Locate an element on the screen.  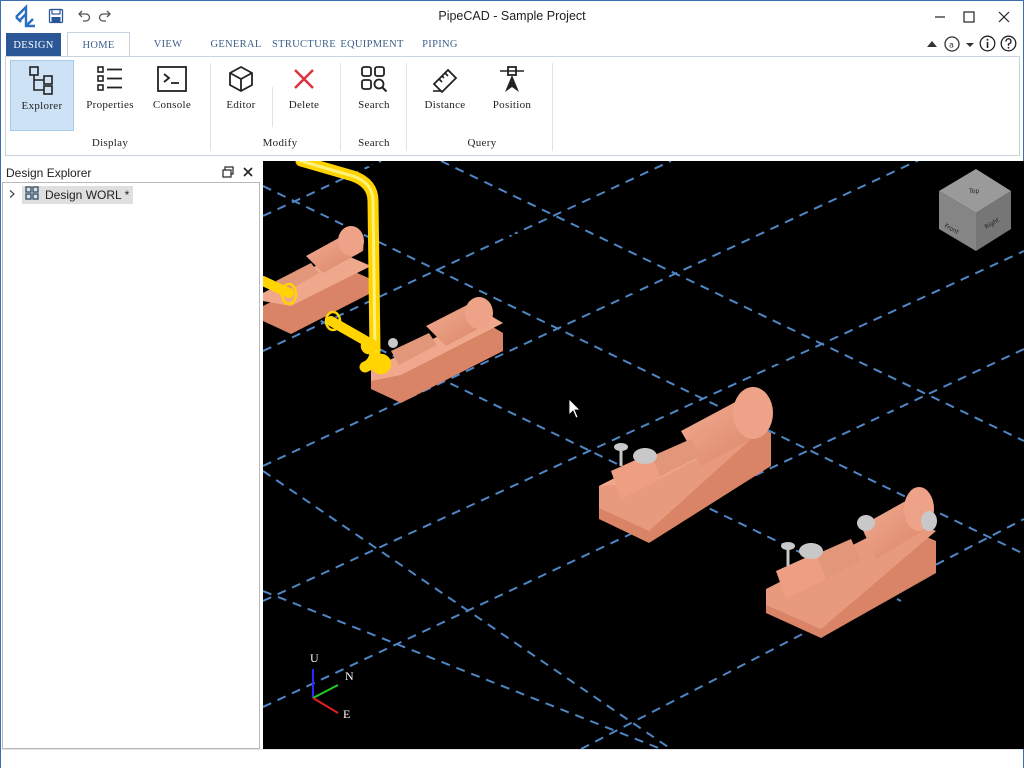
axis-label-north: N is located at coordinates (349, 676).